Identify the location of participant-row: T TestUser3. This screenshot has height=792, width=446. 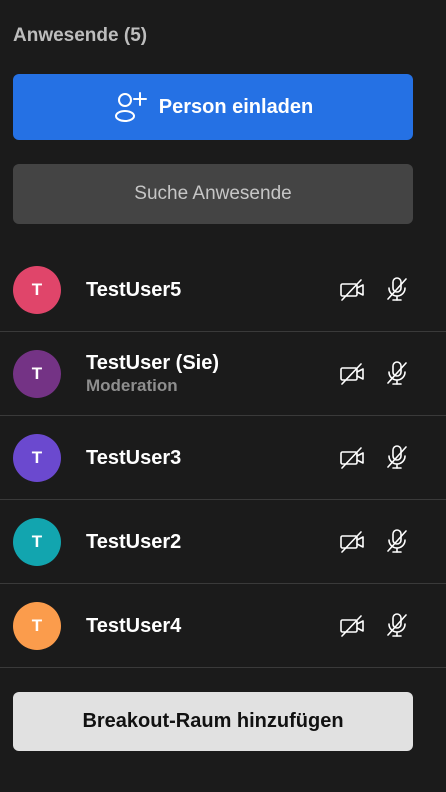
(223, 458).